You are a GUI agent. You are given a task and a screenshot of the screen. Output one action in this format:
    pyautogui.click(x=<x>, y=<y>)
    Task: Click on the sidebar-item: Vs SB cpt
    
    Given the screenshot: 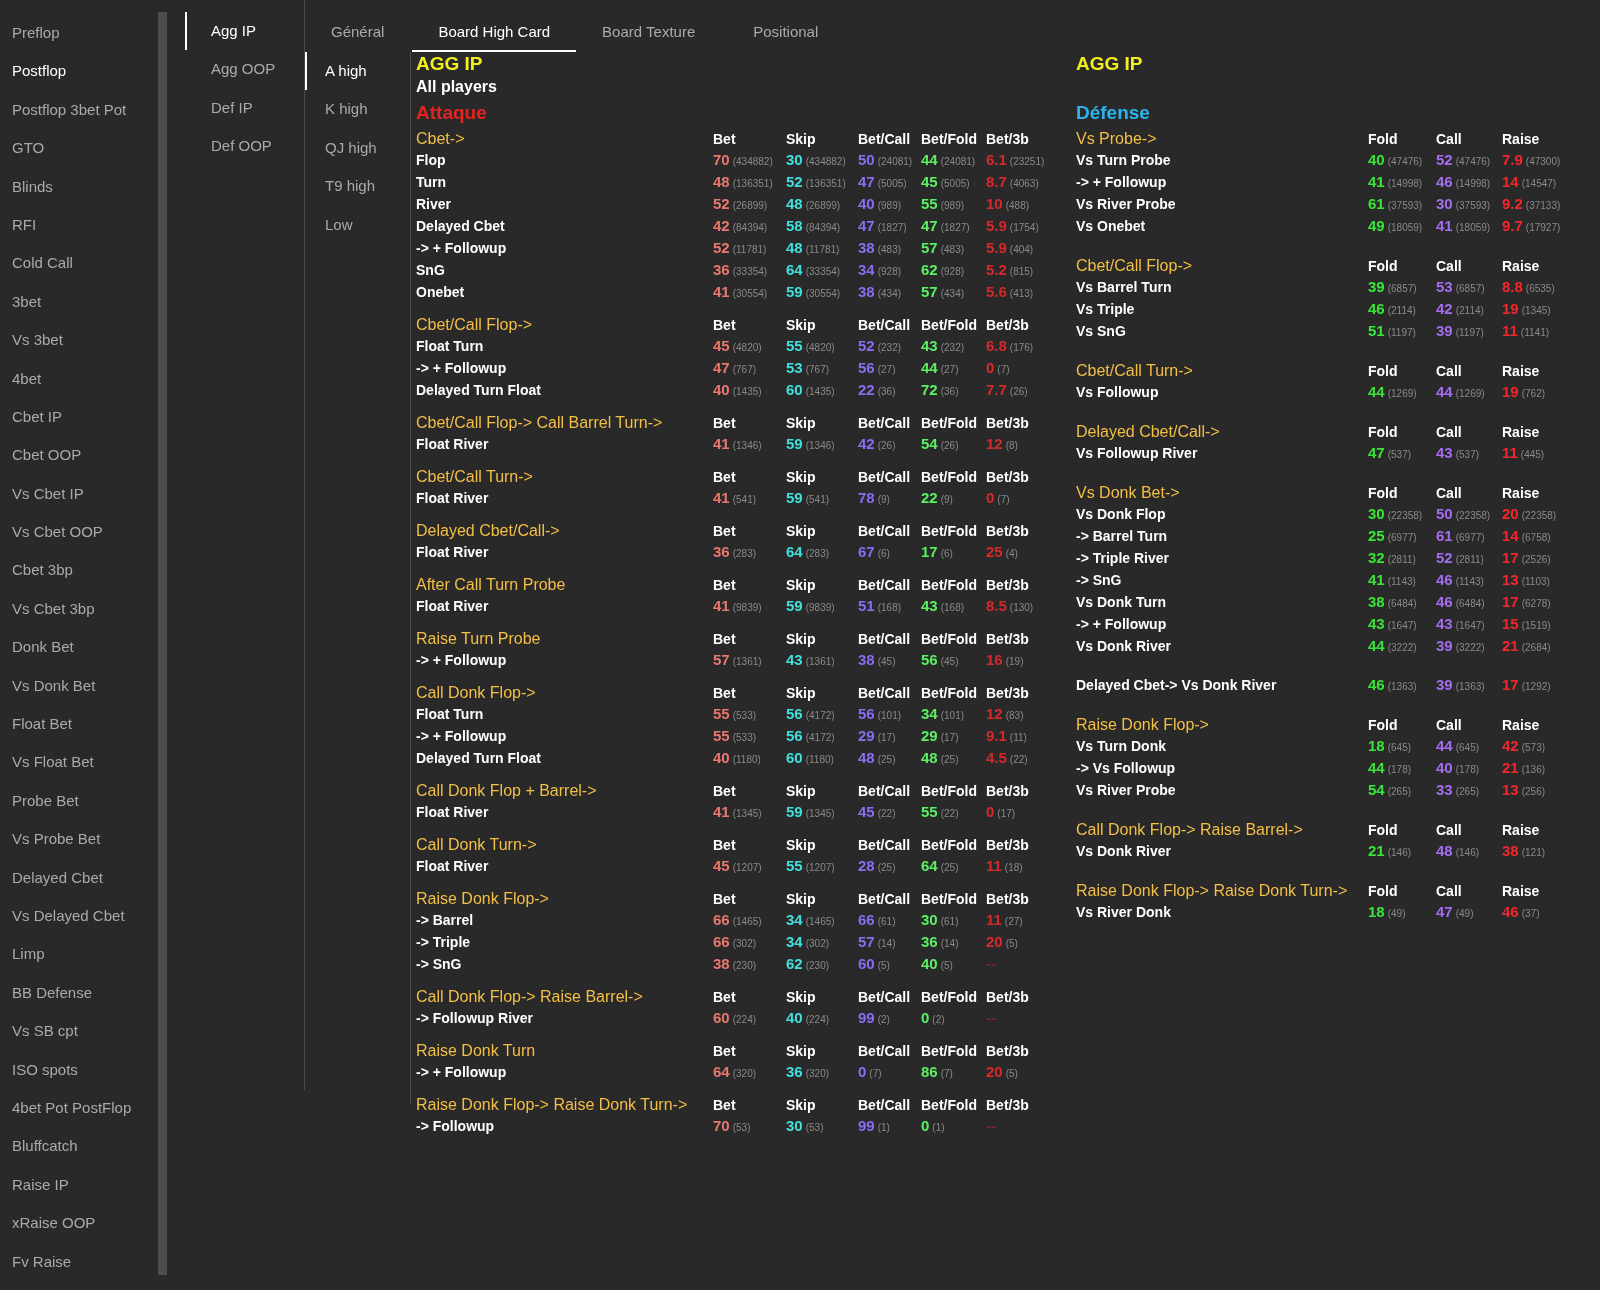 What is the action you would take?
    pyautogui.click(x=79, y=1031)
    